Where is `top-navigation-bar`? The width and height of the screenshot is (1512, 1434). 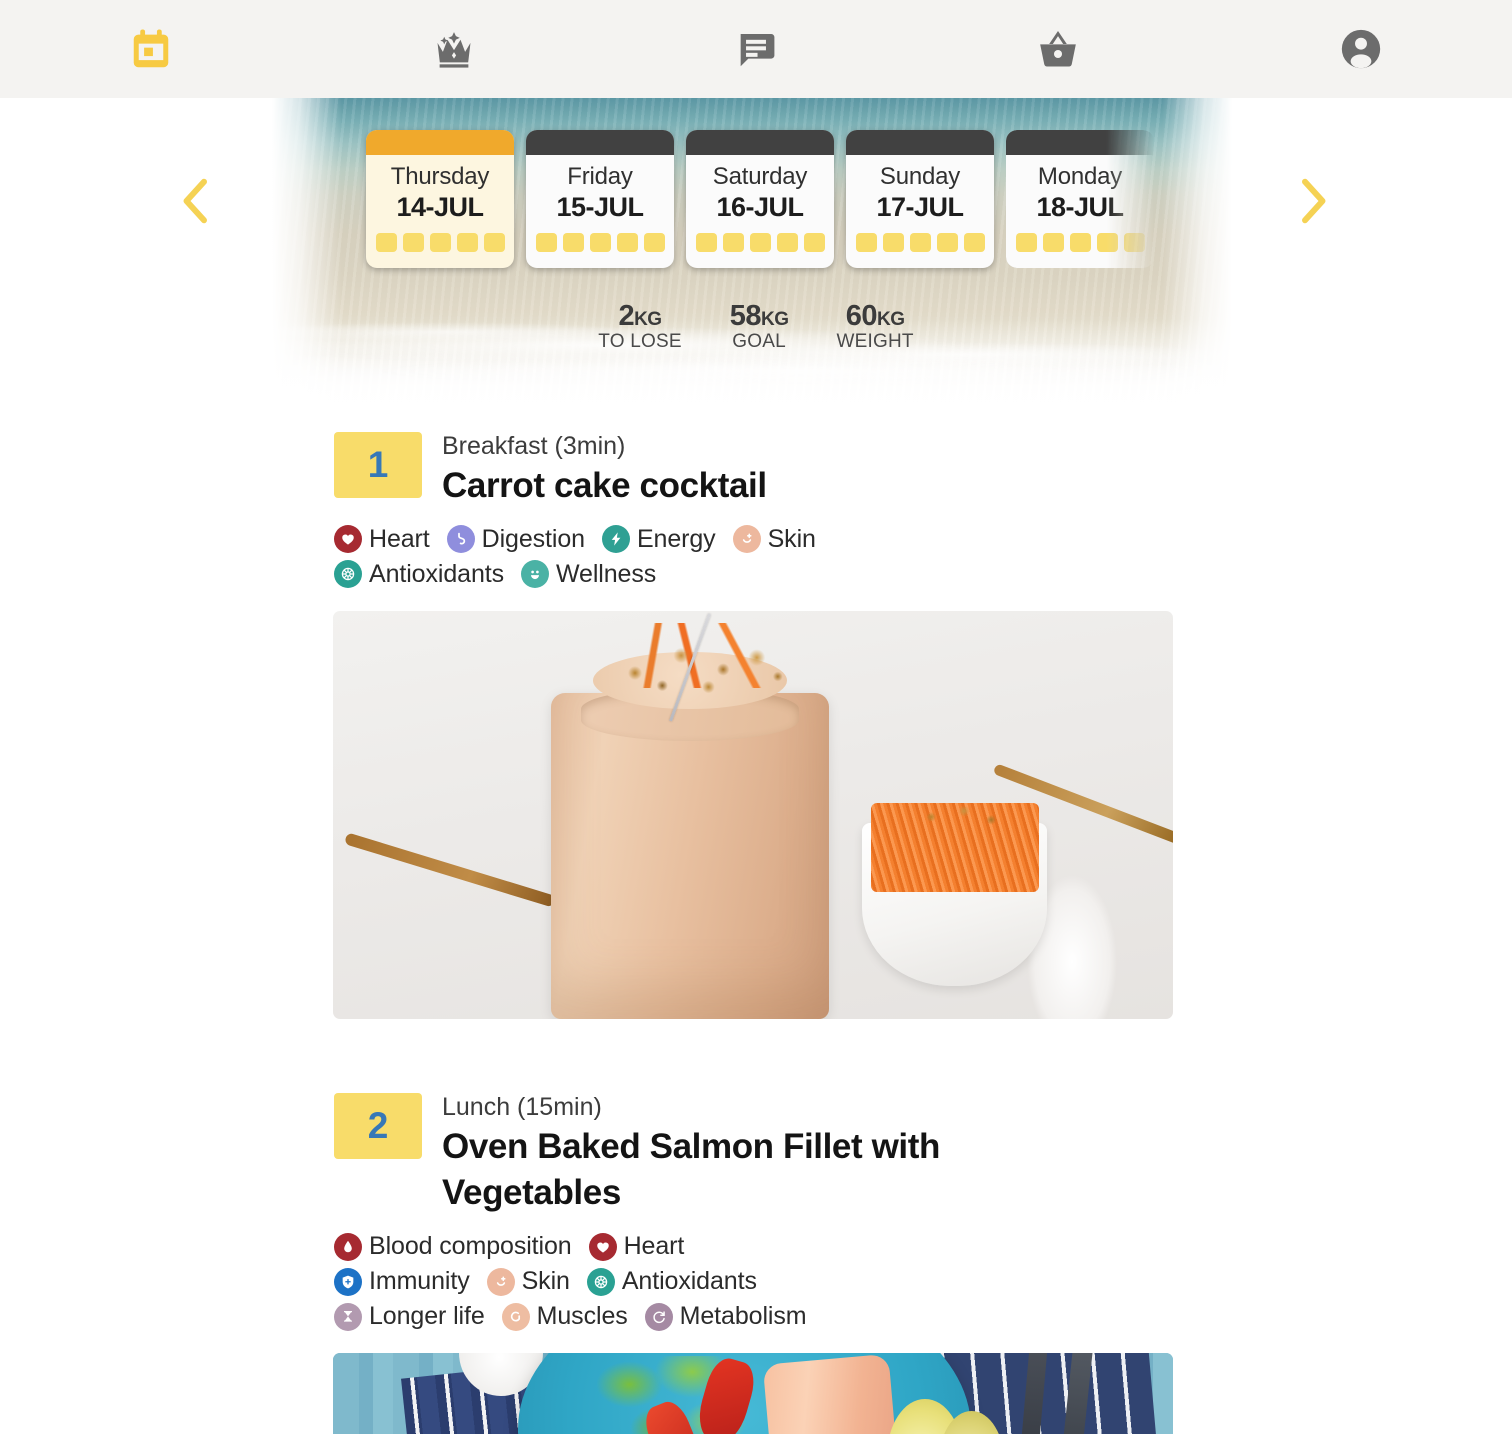 top-navigation-bar is located at coordinates (756, 49).